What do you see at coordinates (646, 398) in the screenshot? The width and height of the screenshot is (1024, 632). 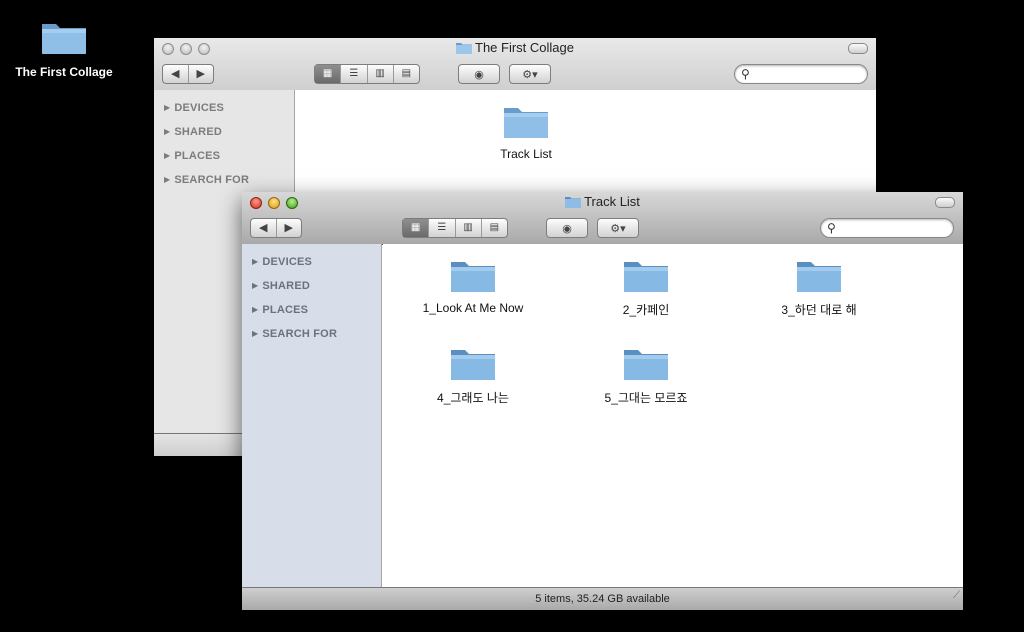 I see `folder-item-label: 5_그대는 모르죠` at bounding box center [646, 398].